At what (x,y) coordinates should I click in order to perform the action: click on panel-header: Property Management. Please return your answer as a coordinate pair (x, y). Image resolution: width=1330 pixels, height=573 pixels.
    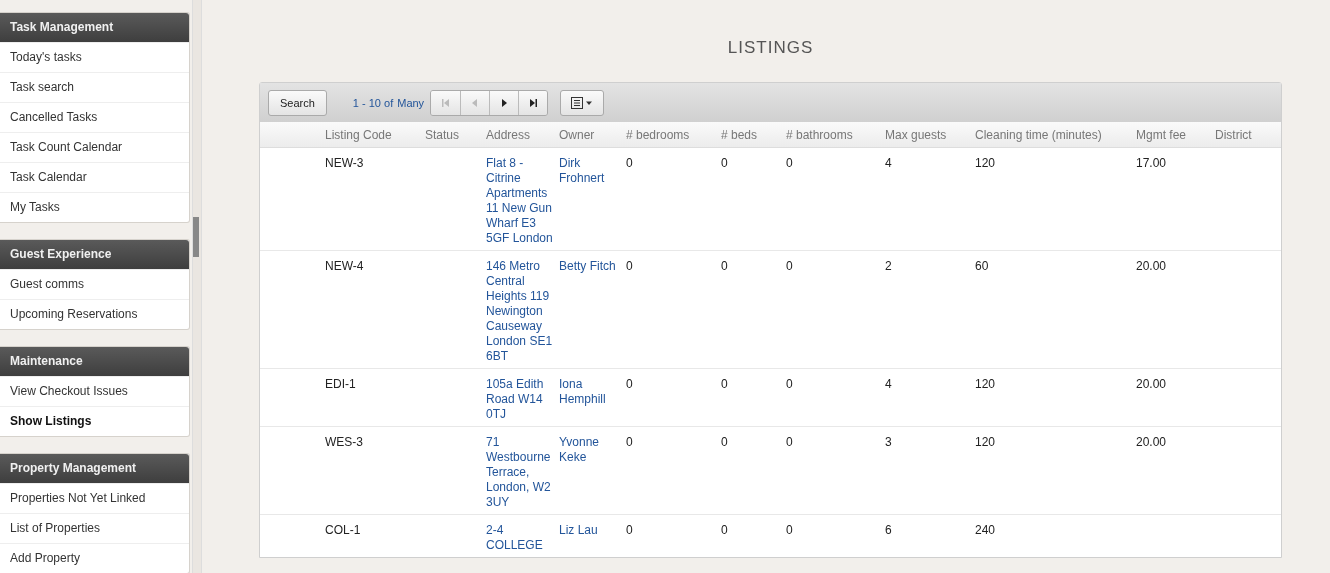
    Looking at the image, I should click on (94, 468).